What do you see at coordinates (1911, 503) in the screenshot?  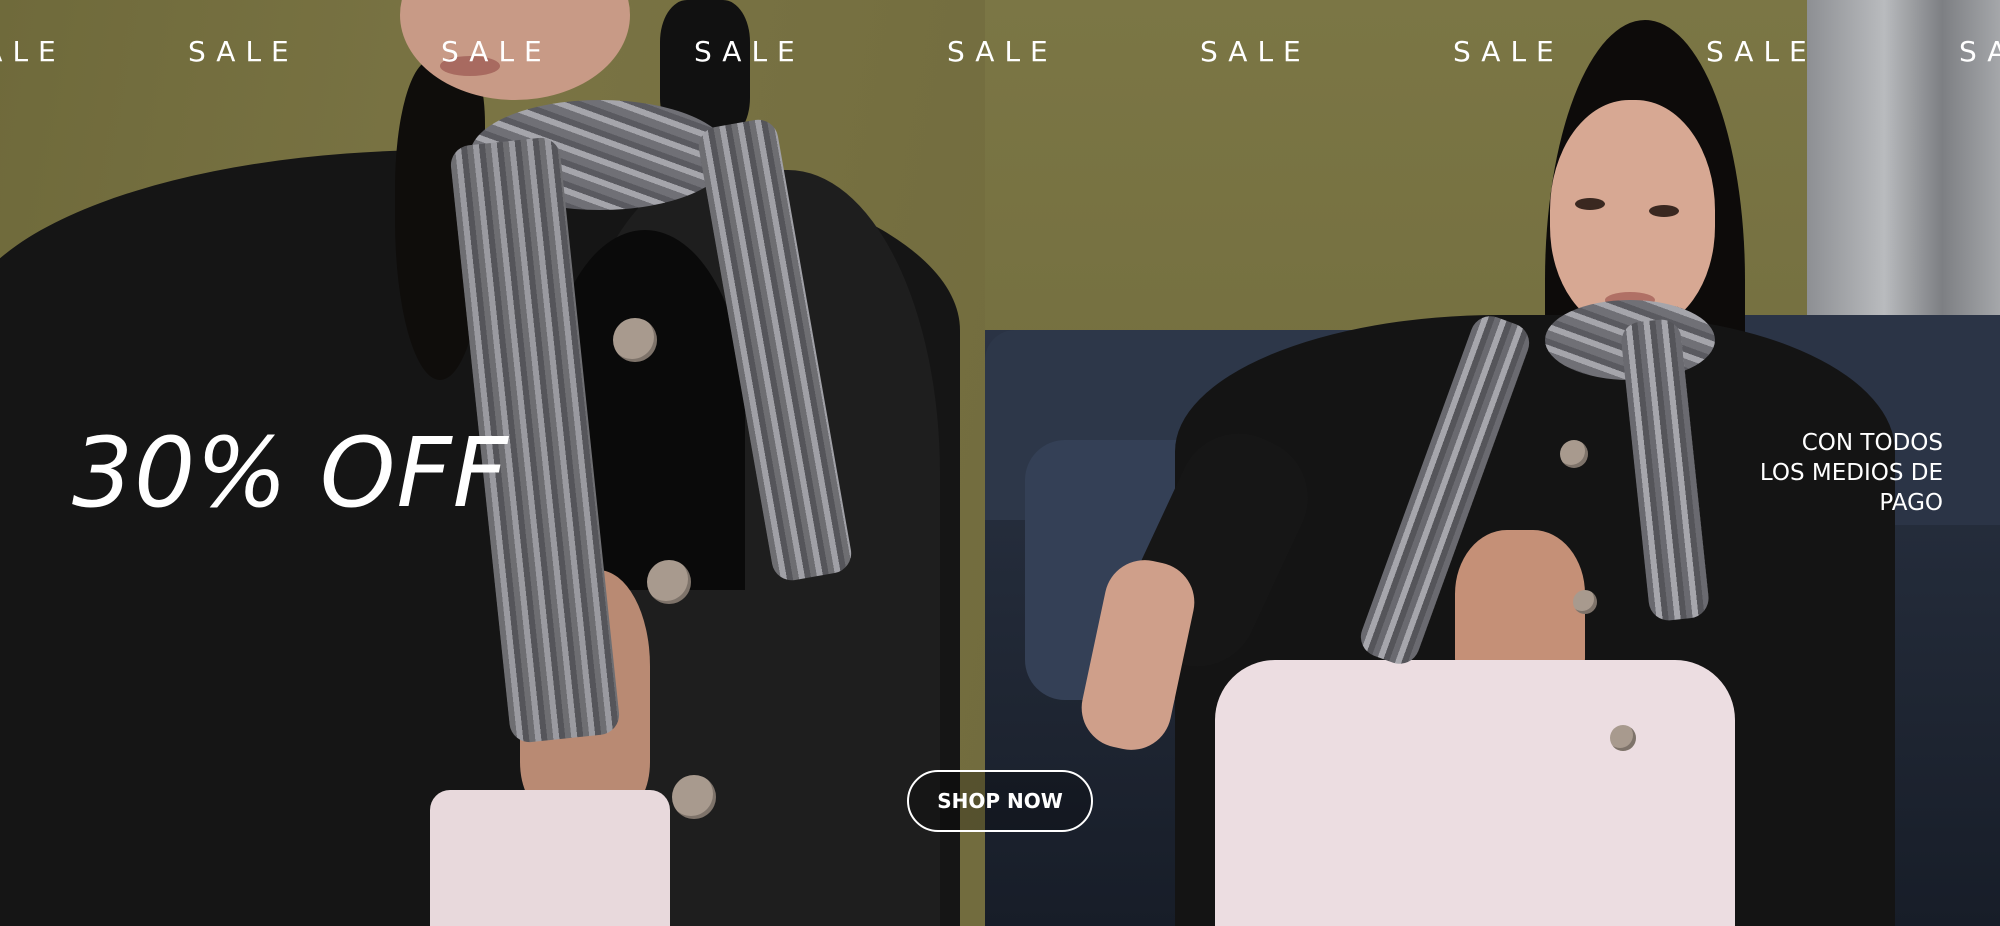 I see `payment-note-line: PAGO` at bounding box center [1911, 503].